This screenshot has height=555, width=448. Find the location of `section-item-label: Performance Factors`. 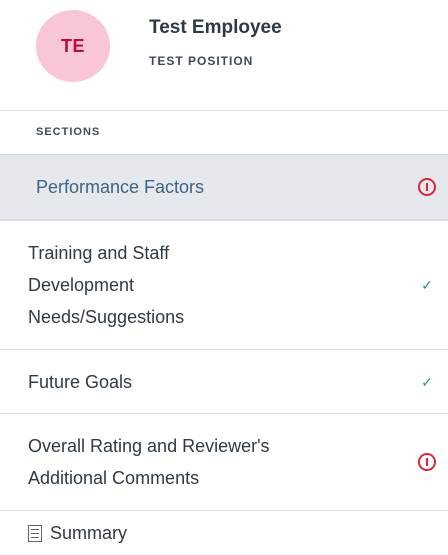

section-item-label: Performance Factors is located at coordinates (120, 187).